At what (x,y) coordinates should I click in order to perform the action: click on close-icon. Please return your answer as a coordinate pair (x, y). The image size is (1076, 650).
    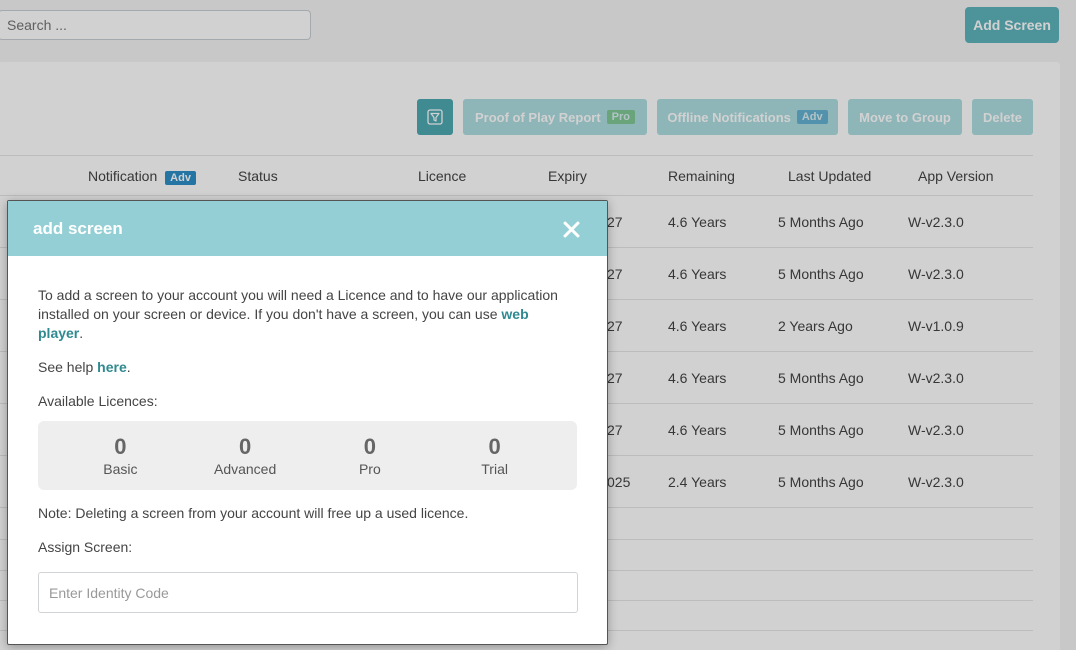
    Looking at the image, I should click on (571, 229).